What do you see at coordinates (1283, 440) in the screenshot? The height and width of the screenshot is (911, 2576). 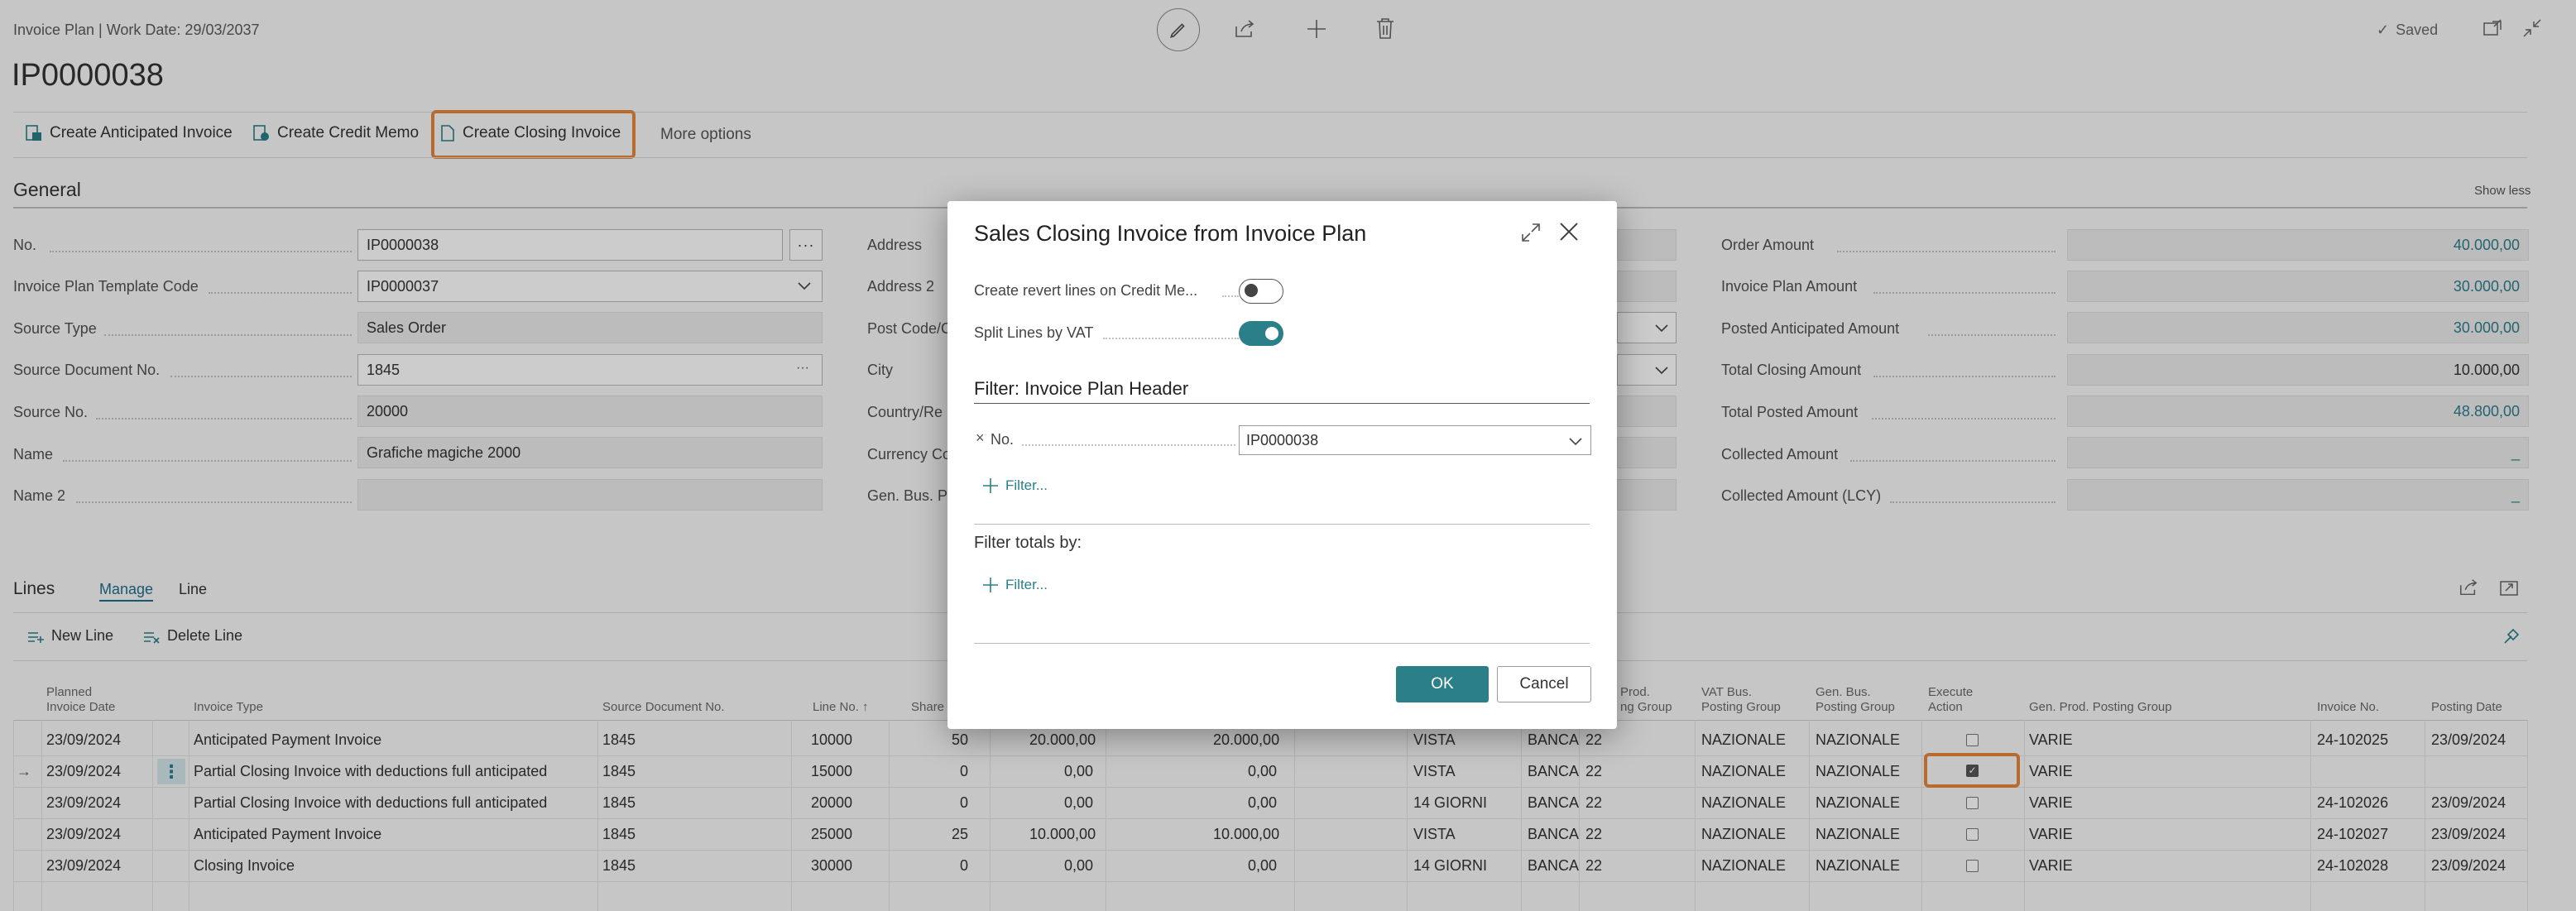 I see `filter-value: IP0000038` at bounding box center [1283, 440].